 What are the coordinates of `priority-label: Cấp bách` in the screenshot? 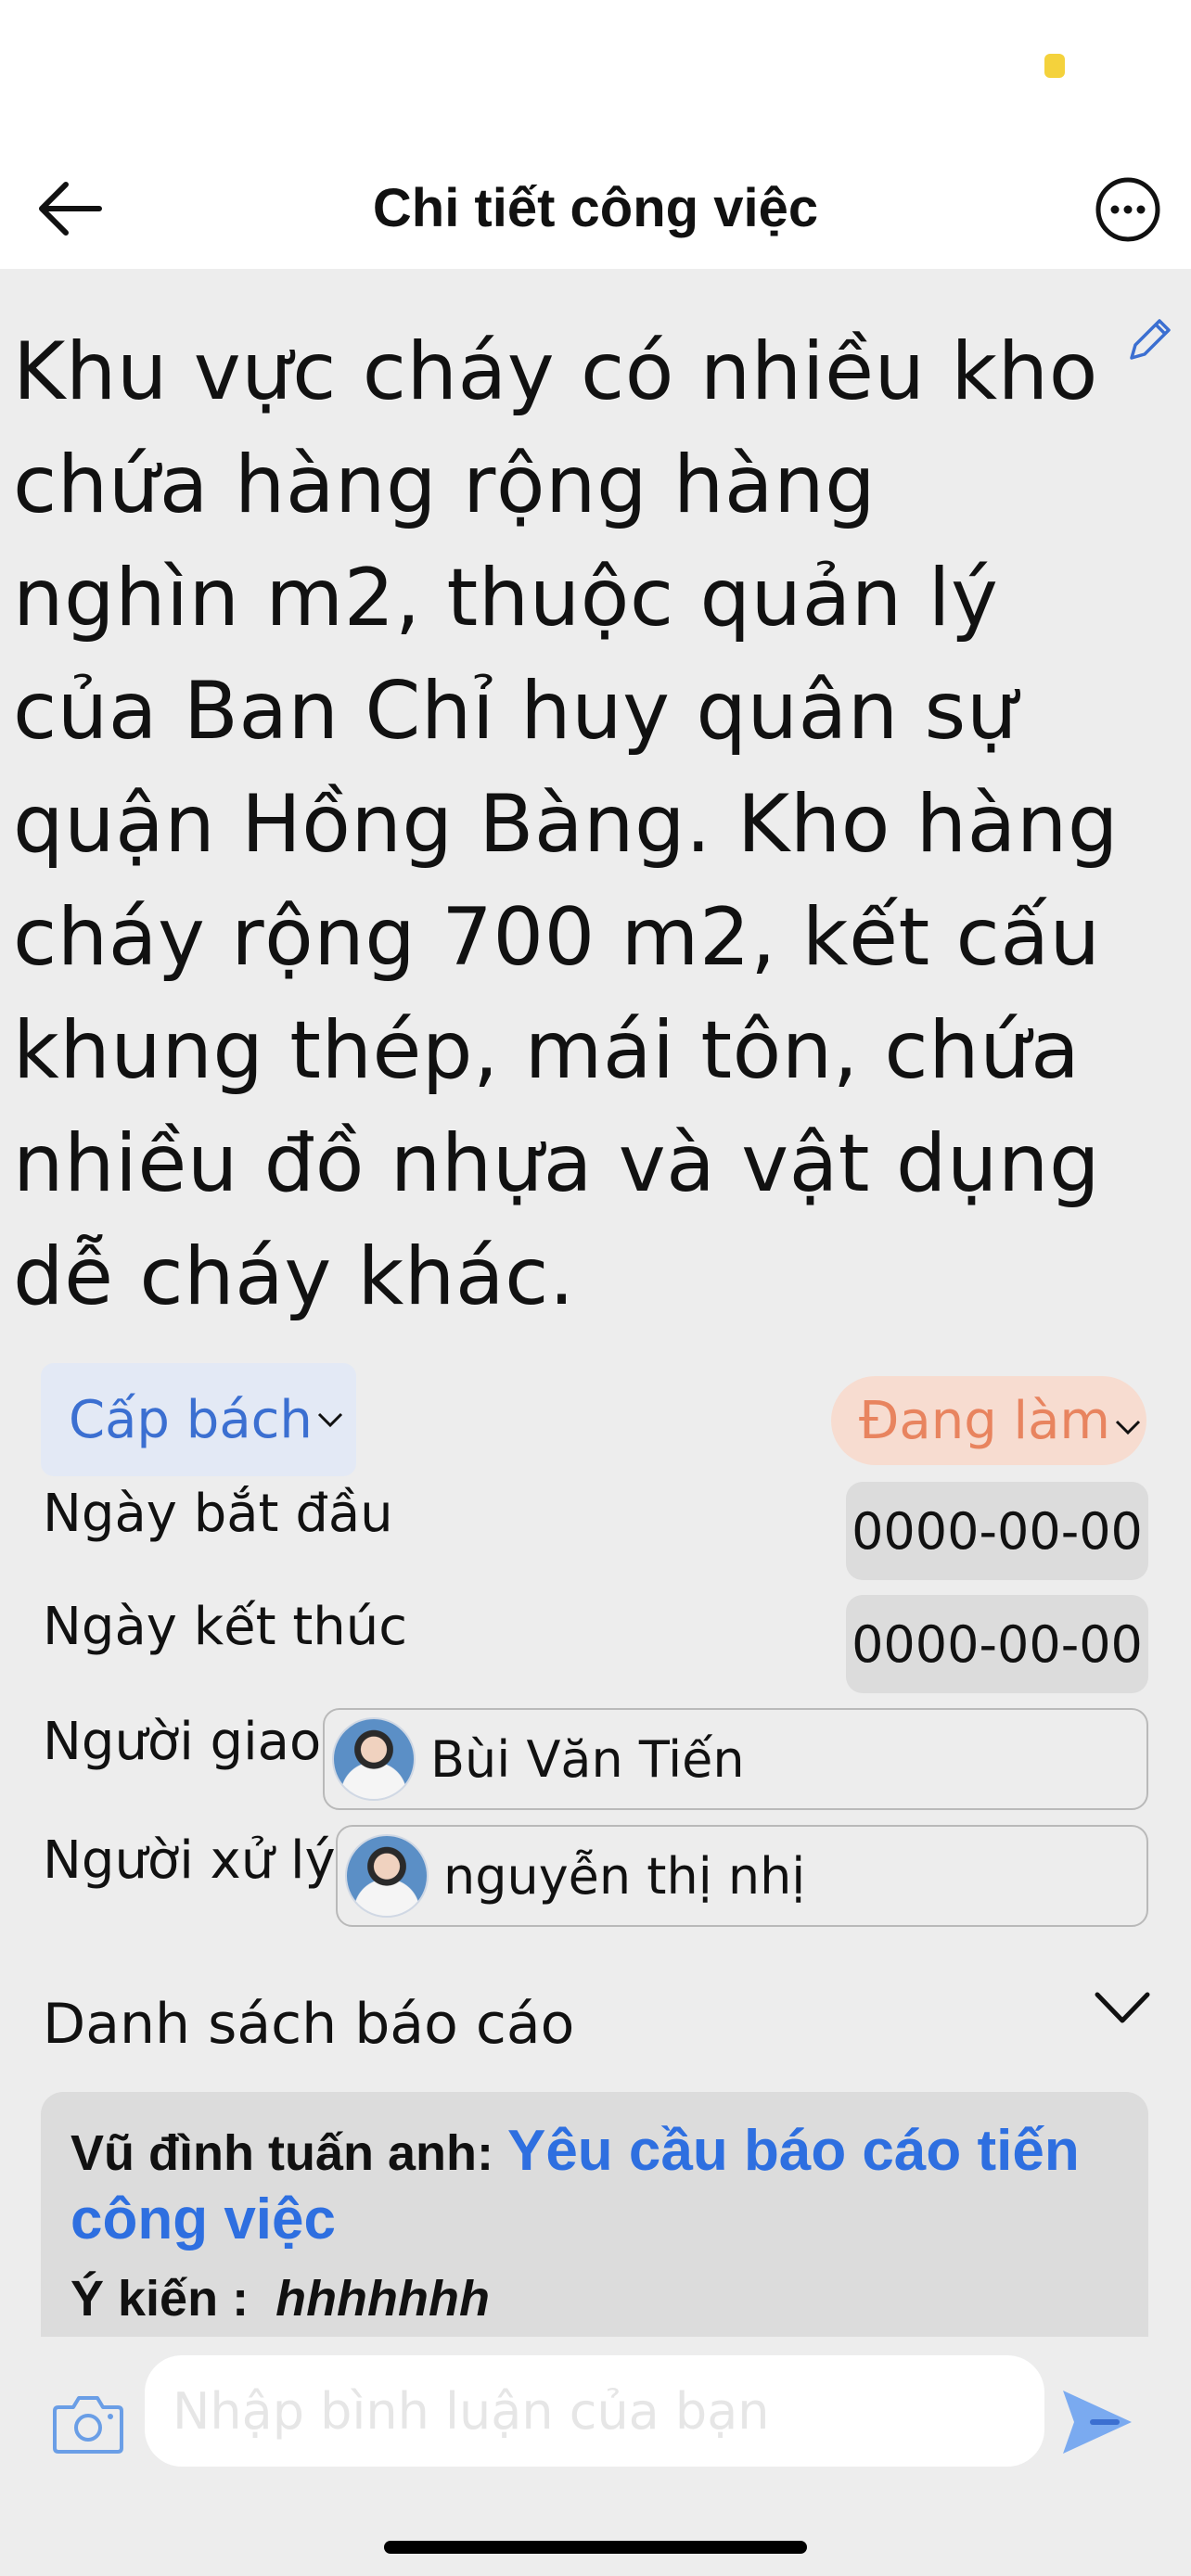 It's located at (191, 1419).